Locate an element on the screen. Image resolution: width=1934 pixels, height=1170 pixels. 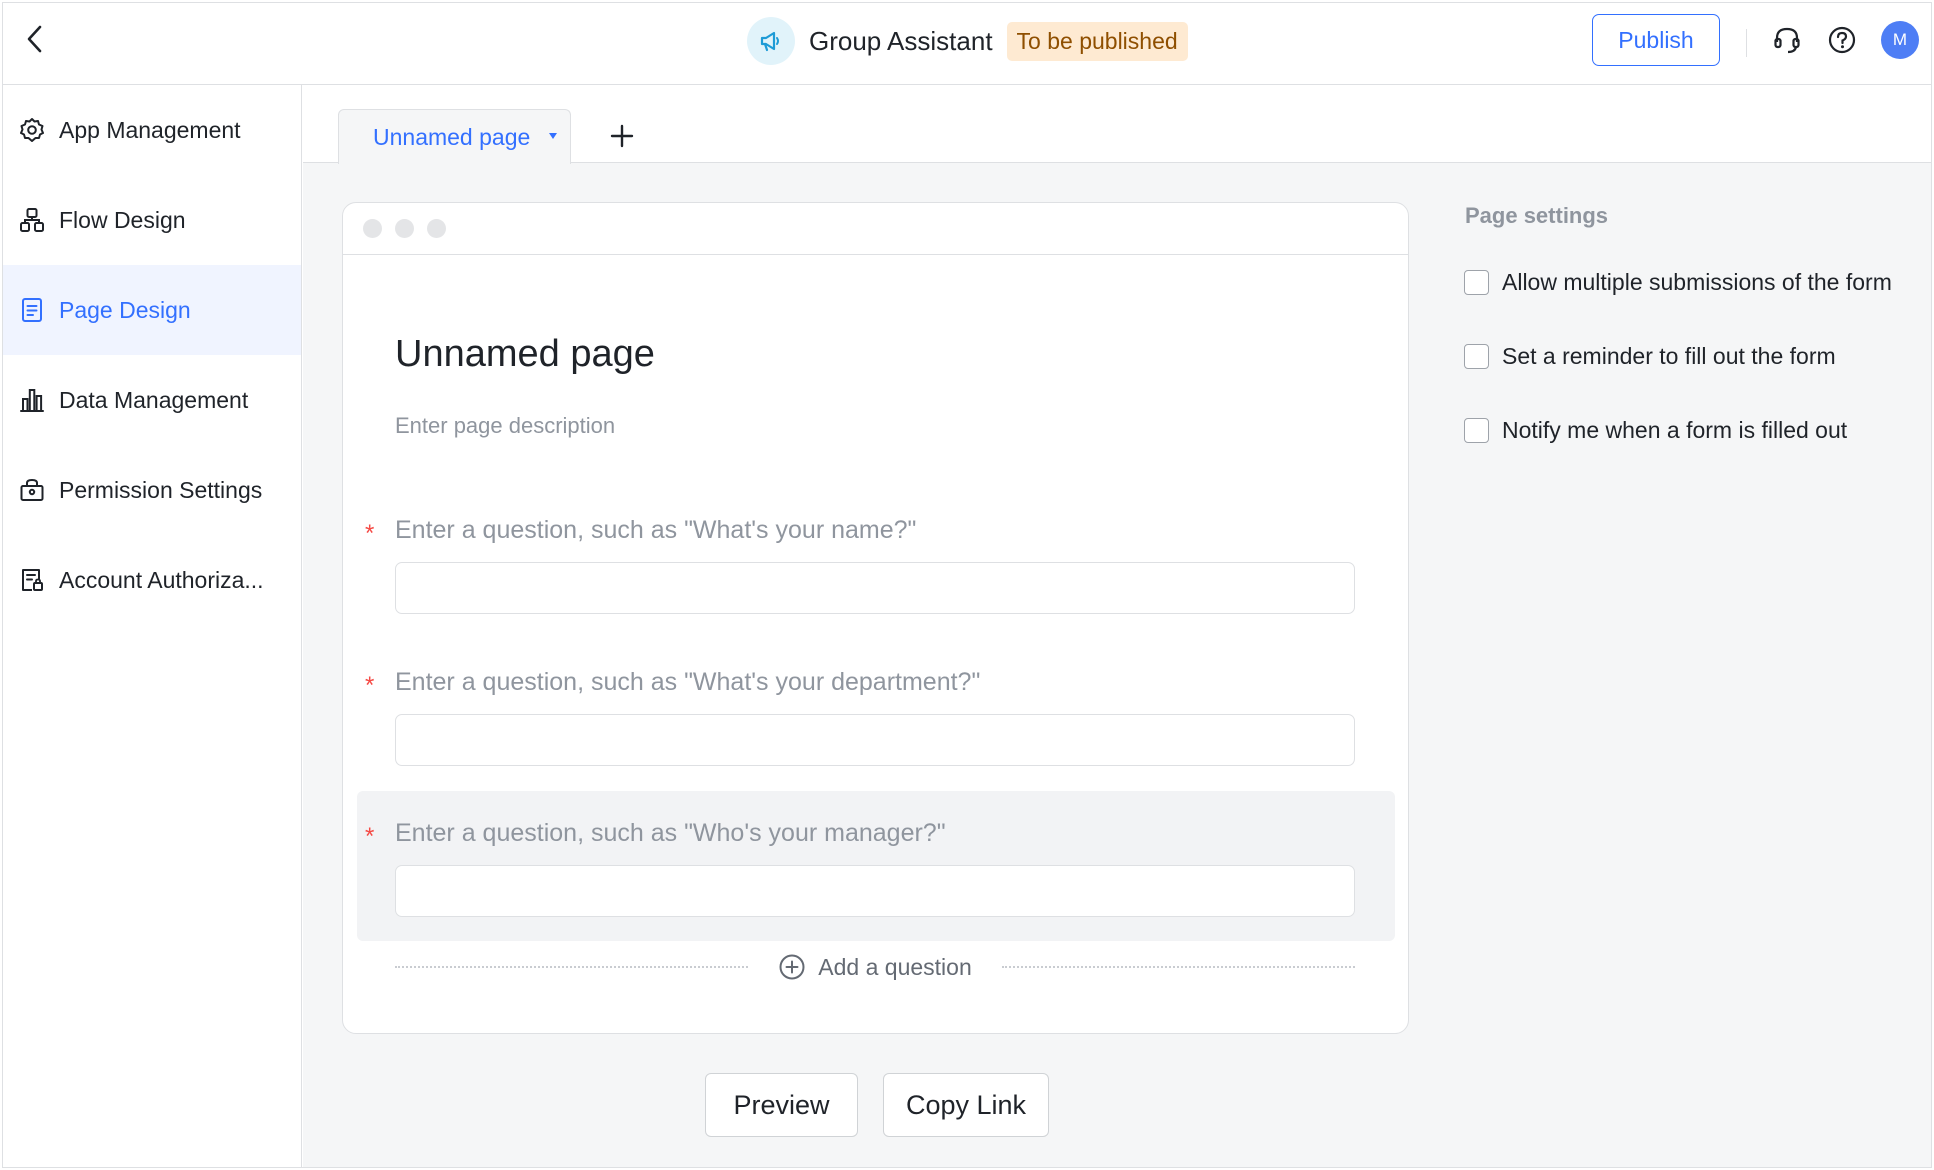
setting-notify-when-filled: Notify me when a form is filled out is located at coordinates (1655, 430).